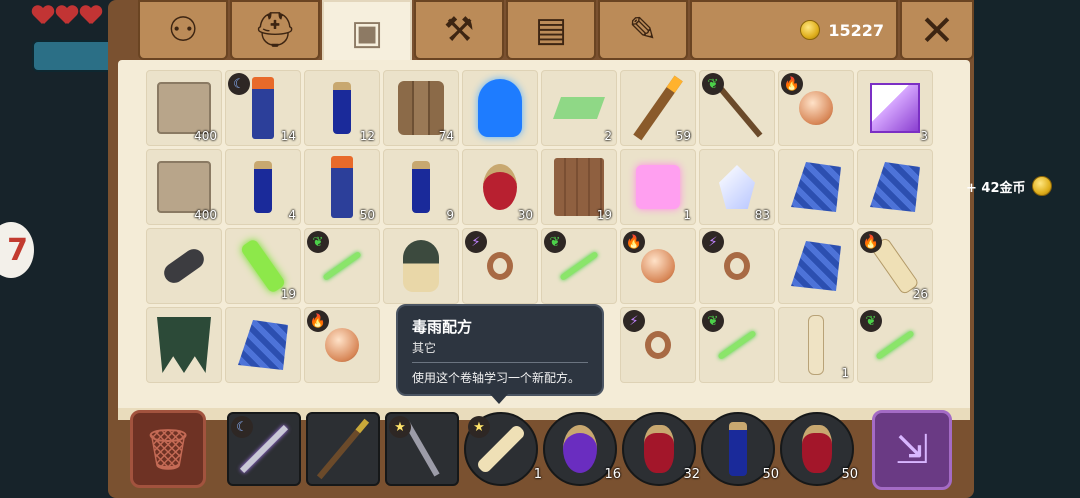 Image resolution: width=1080 pixels, height=498 pixels. I want to click on hotbar-slot: ★ 1, so click(503, 449).